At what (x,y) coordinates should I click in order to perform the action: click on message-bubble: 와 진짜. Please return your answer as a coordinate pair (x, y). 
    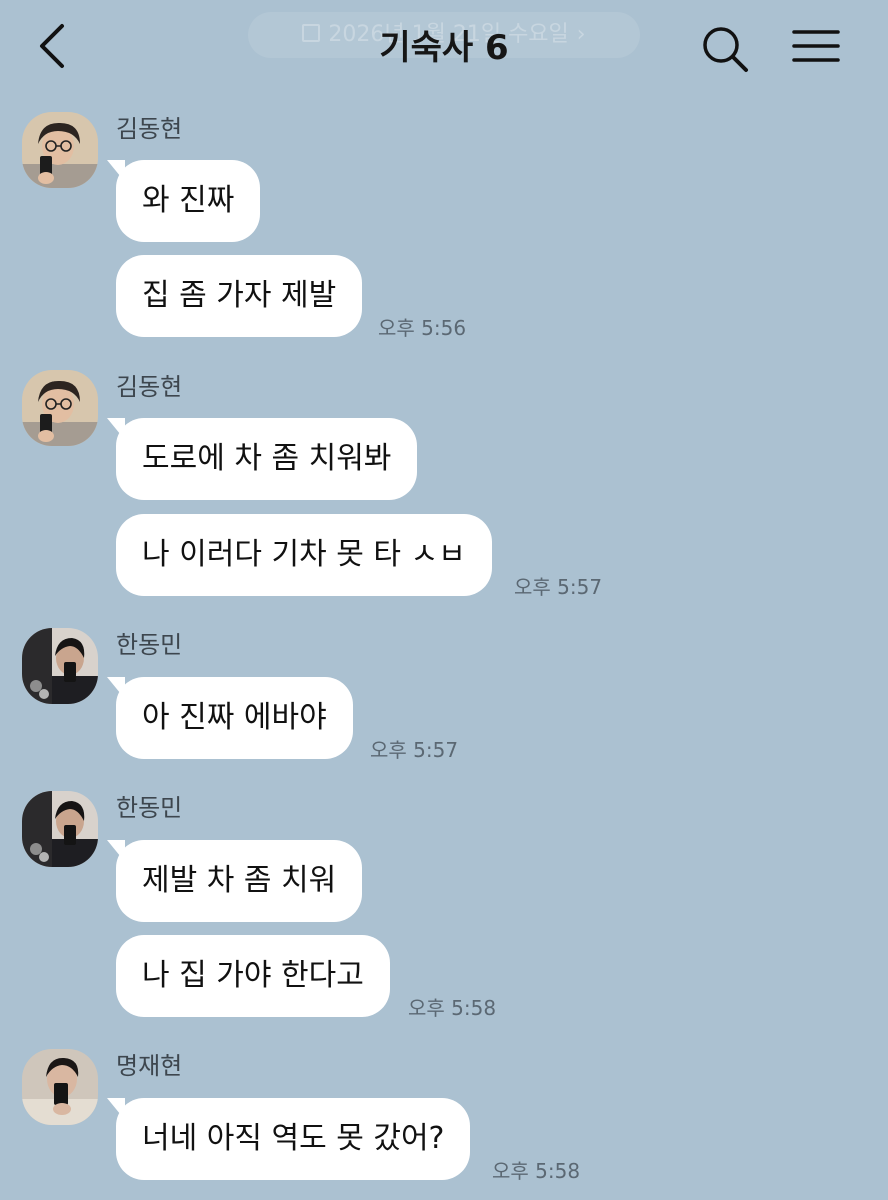
    Looking at the image, I should click on (183, 201).